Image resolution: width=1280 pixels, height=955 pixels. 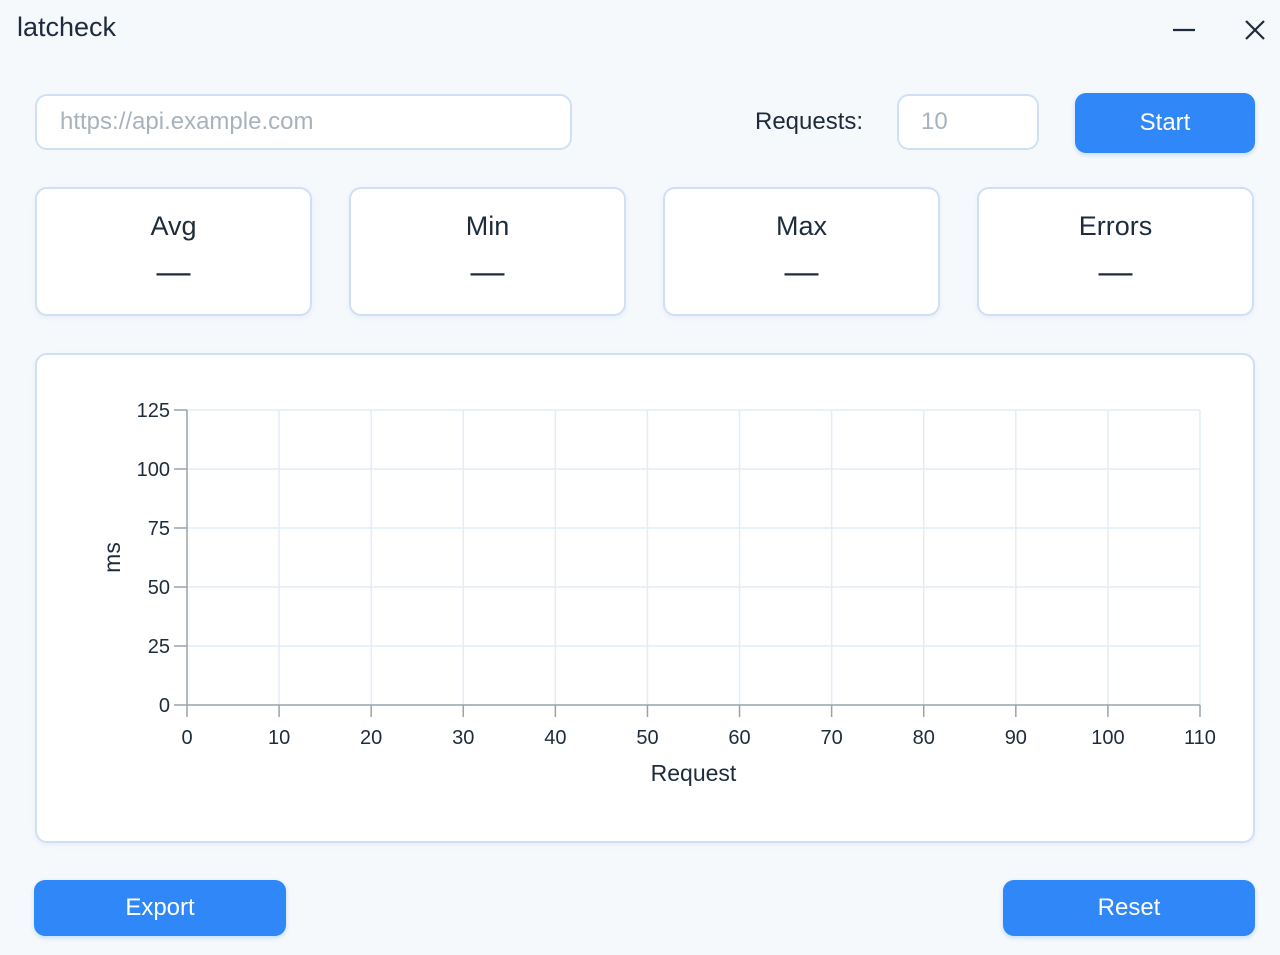 I want to click on close-icon, so click(x=1255, y=30).